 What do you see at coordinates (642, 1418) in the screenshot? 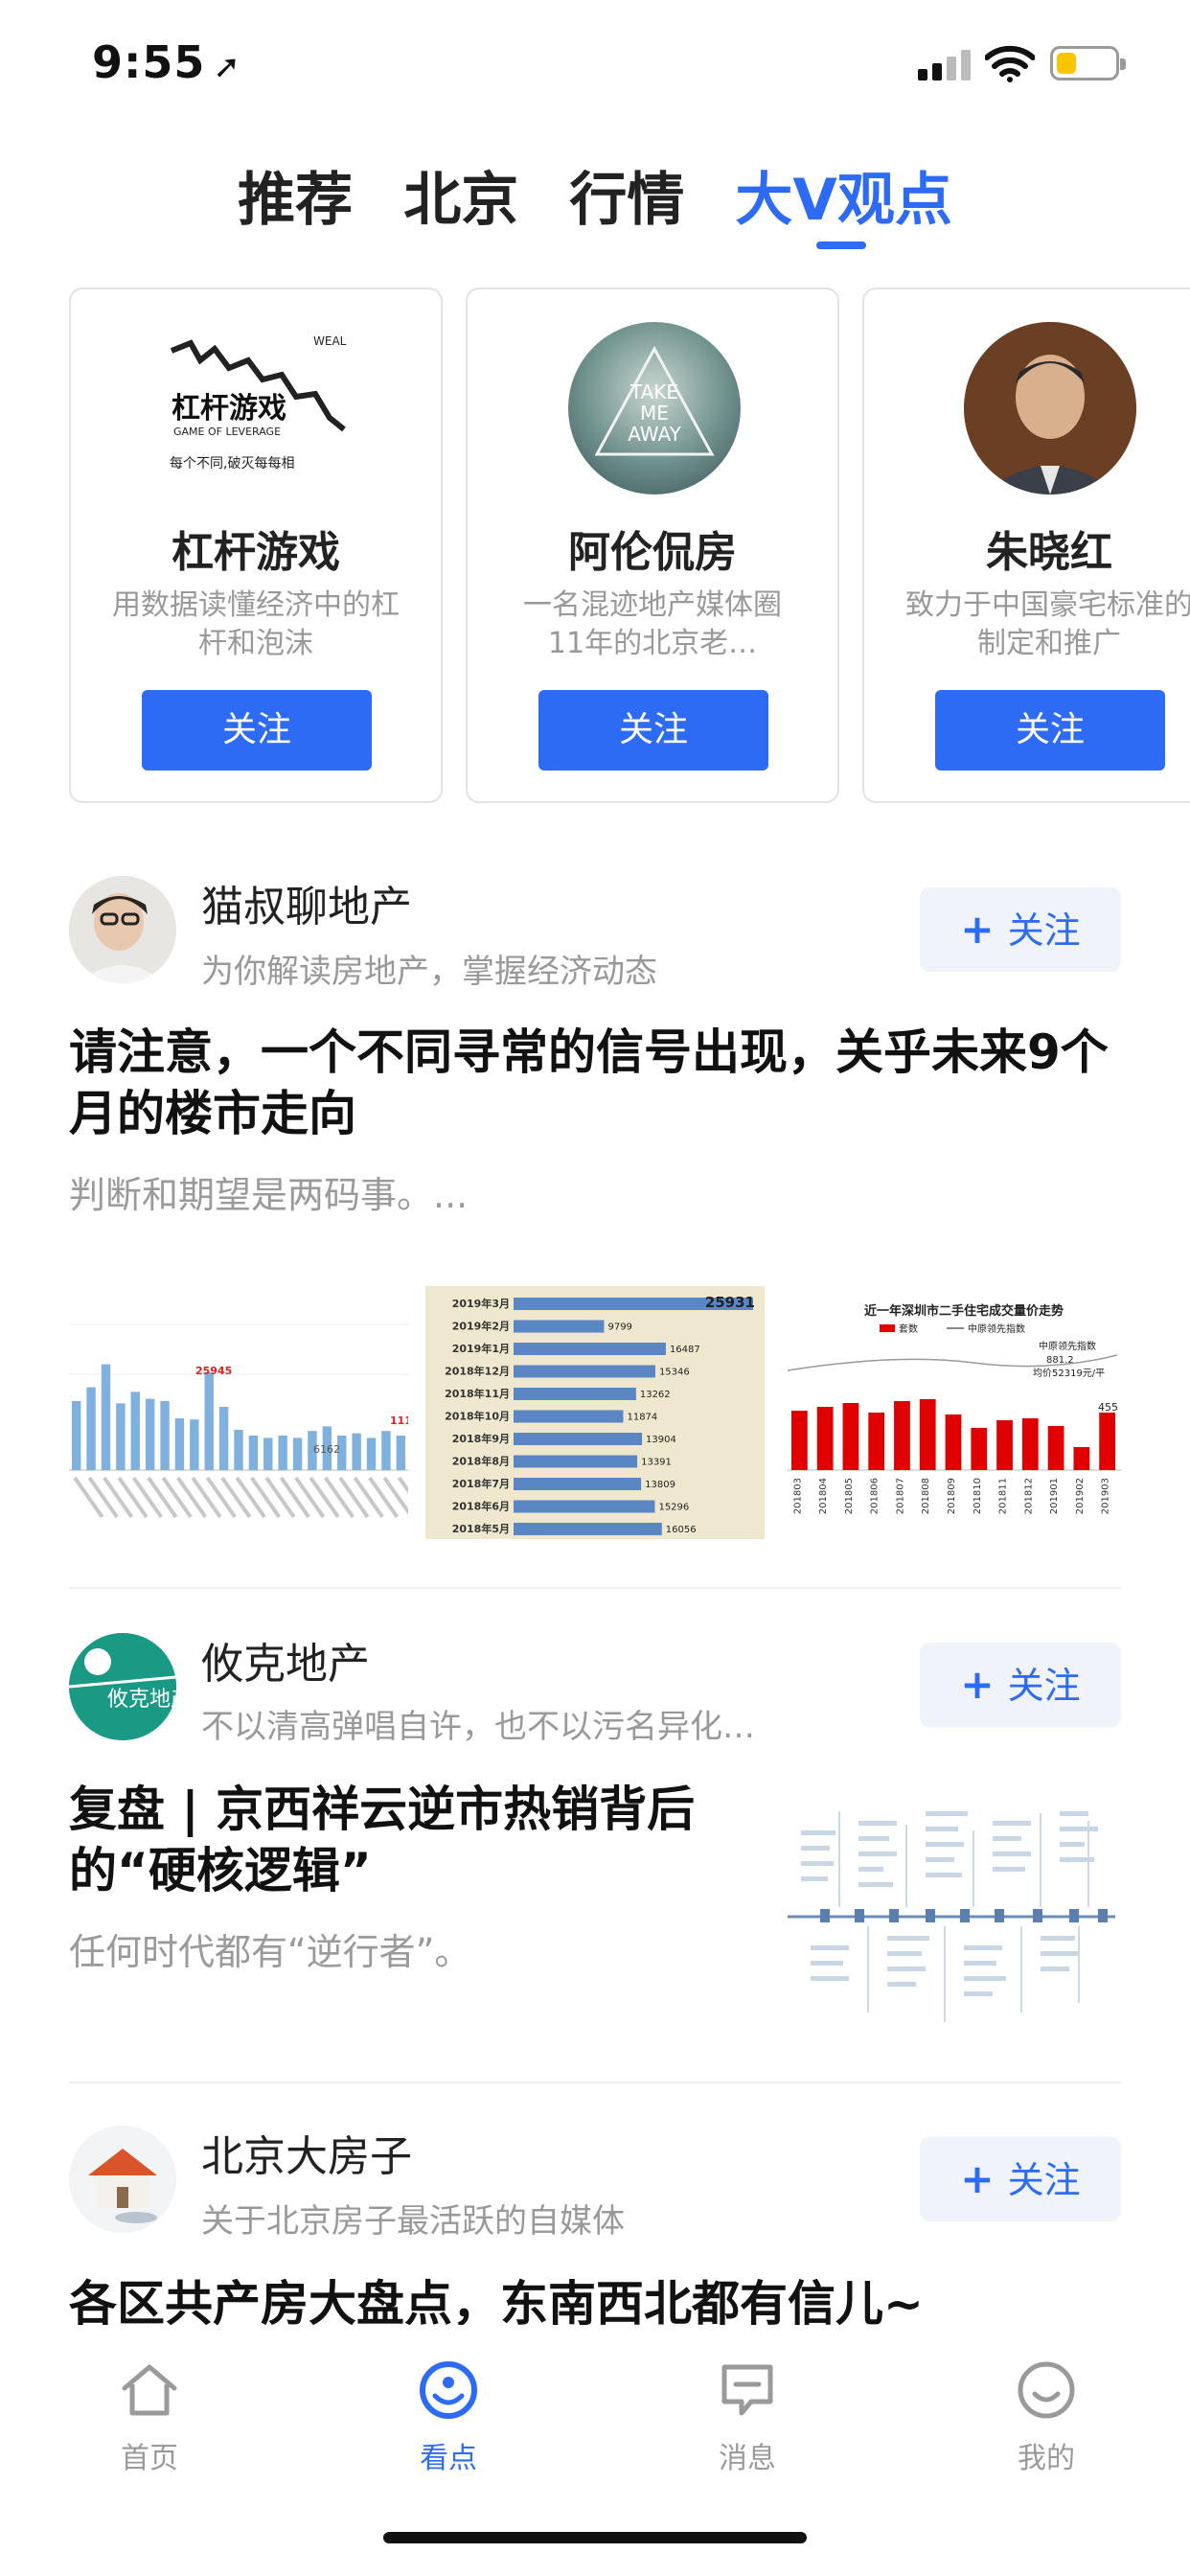
I see `hbar-value: 11874` at bounding box center [642, 1418].